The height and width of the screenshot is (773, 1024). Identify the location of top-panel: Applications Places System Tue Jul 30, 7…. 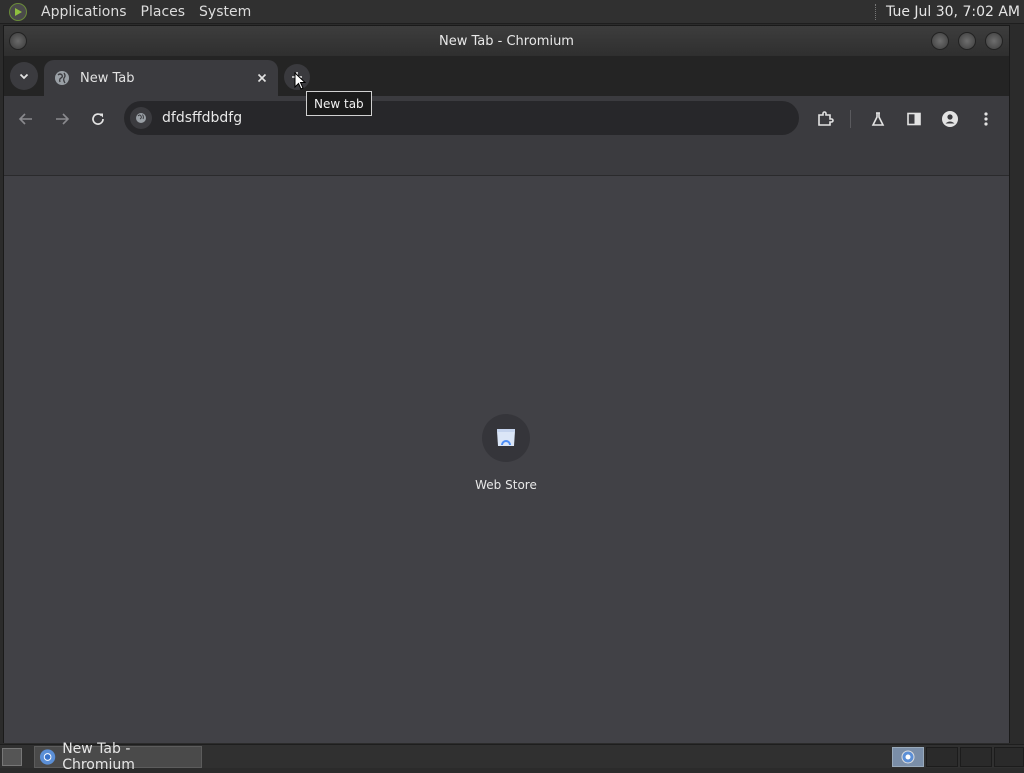
(512, 12).